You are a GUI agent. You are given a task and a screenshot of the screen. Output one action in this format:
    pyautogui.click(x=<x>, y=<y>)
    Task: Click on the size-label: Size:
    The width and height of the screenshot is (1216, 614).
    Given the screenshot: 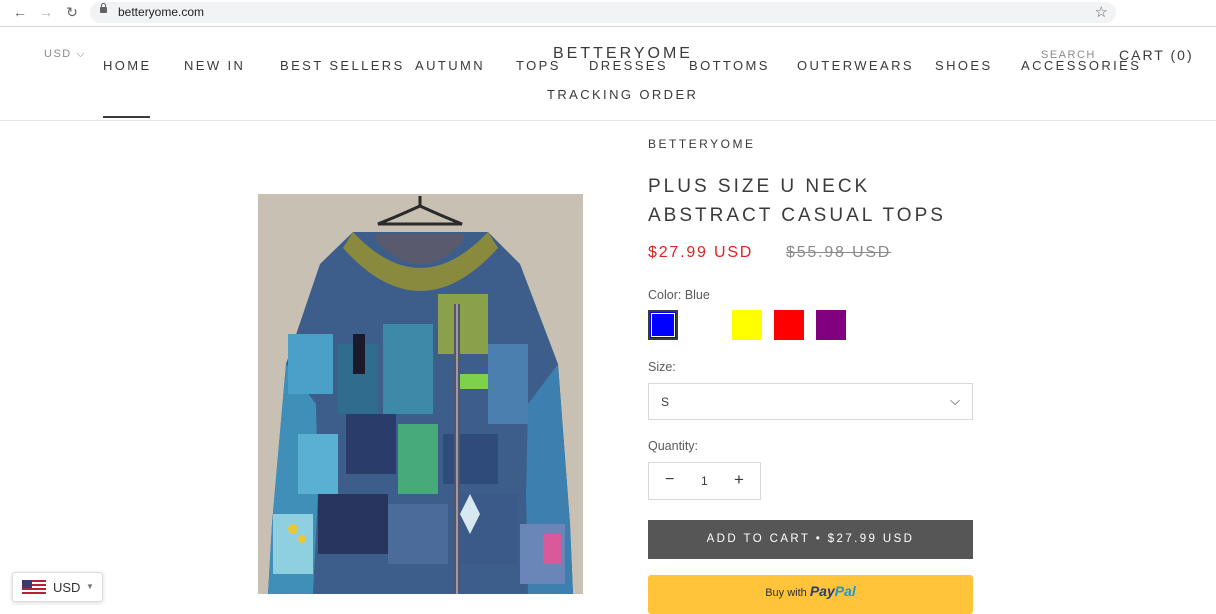 What is the action you would take?
    pyautogui.click(x=662, y=367)
    